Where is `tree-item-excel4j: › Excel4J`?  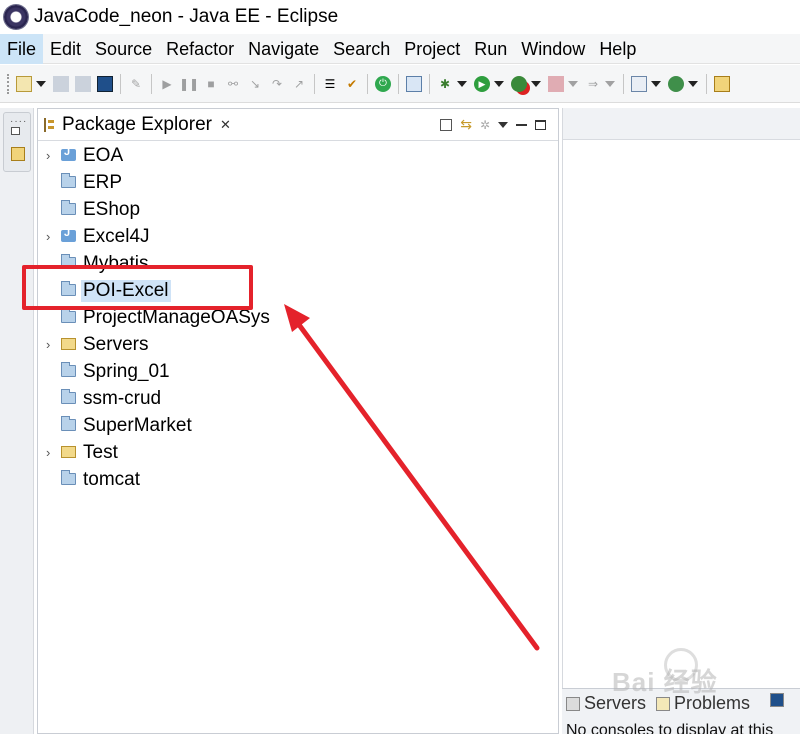
tree-item-excel4j: › Excel4J is located at coordinates (298, 236).